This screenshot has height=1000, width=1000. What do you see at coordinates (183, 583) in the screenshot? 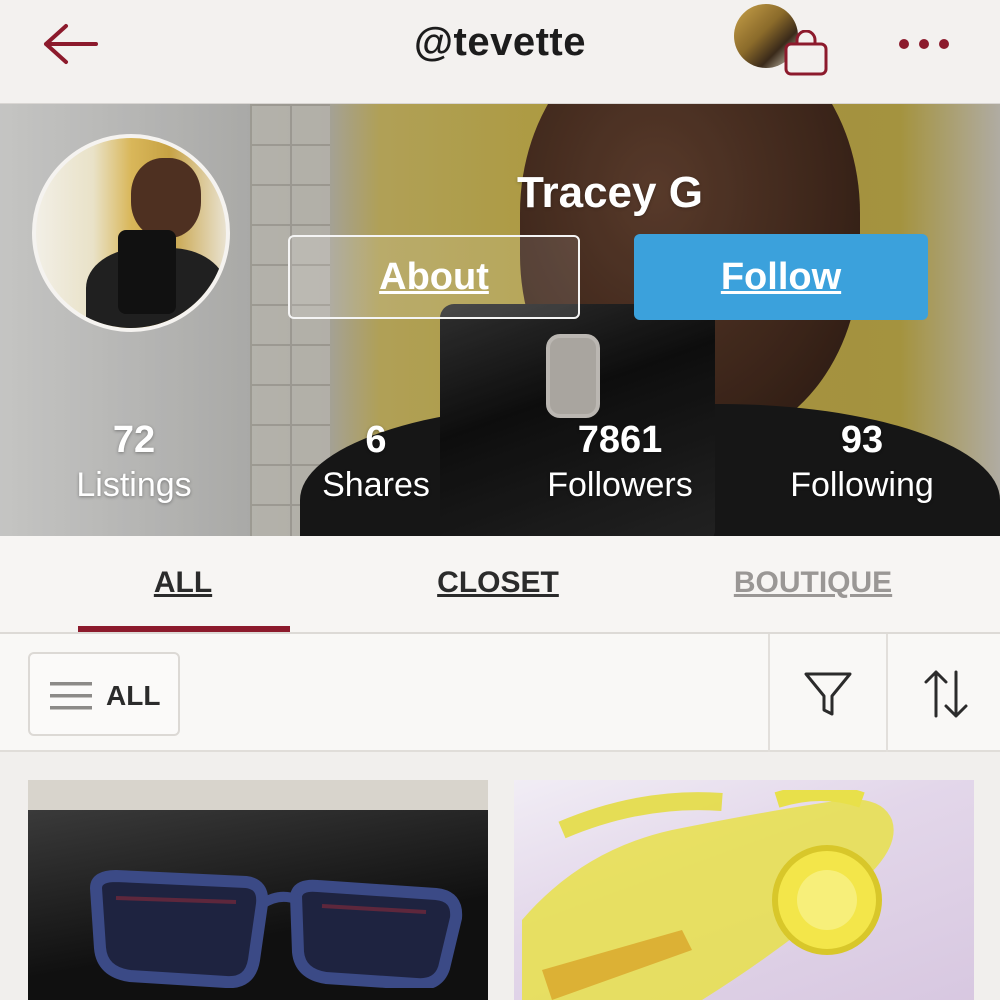
I see `tab-all: ALL` at bounding box center [183, 583].